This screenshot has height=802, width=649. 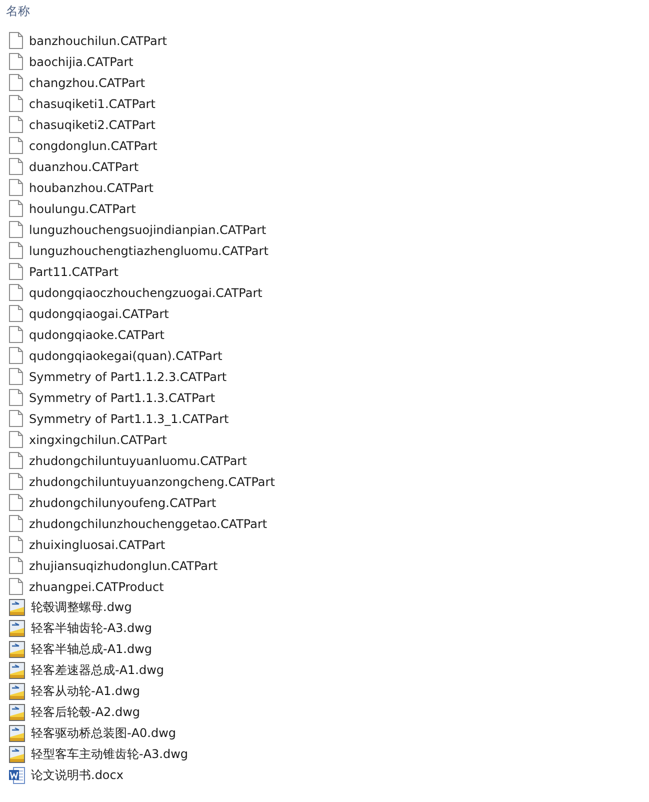 What do you see at coordinates (84, 167) in the screenshot?
I see `file-name: duanzhou.CATPart` at bounding box center [84, 167].